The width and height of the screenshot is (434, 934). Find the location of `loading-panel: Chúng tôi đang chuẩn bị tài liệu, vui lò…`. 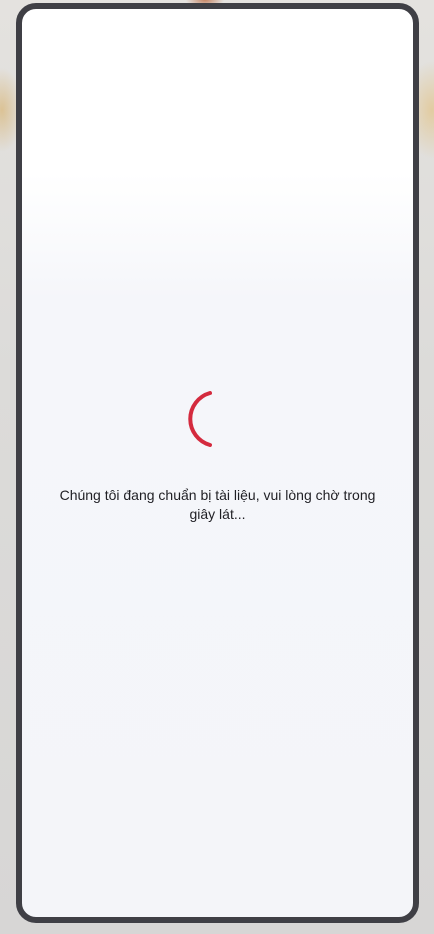

loading-panel: Chúng tôi đang chuẩn bị tài liệu, vui lò… is located at coordinates (217, 455).